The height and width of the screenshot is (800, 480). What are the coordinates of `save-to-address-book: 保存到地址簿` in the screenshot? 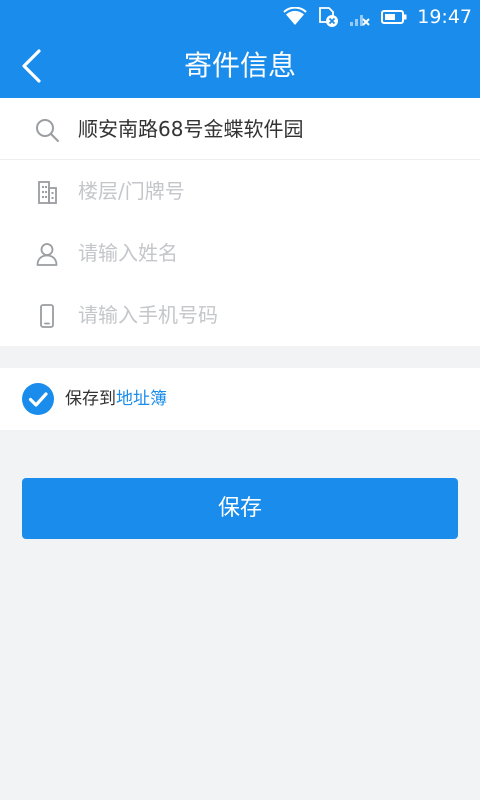 It's located at (240, 399).